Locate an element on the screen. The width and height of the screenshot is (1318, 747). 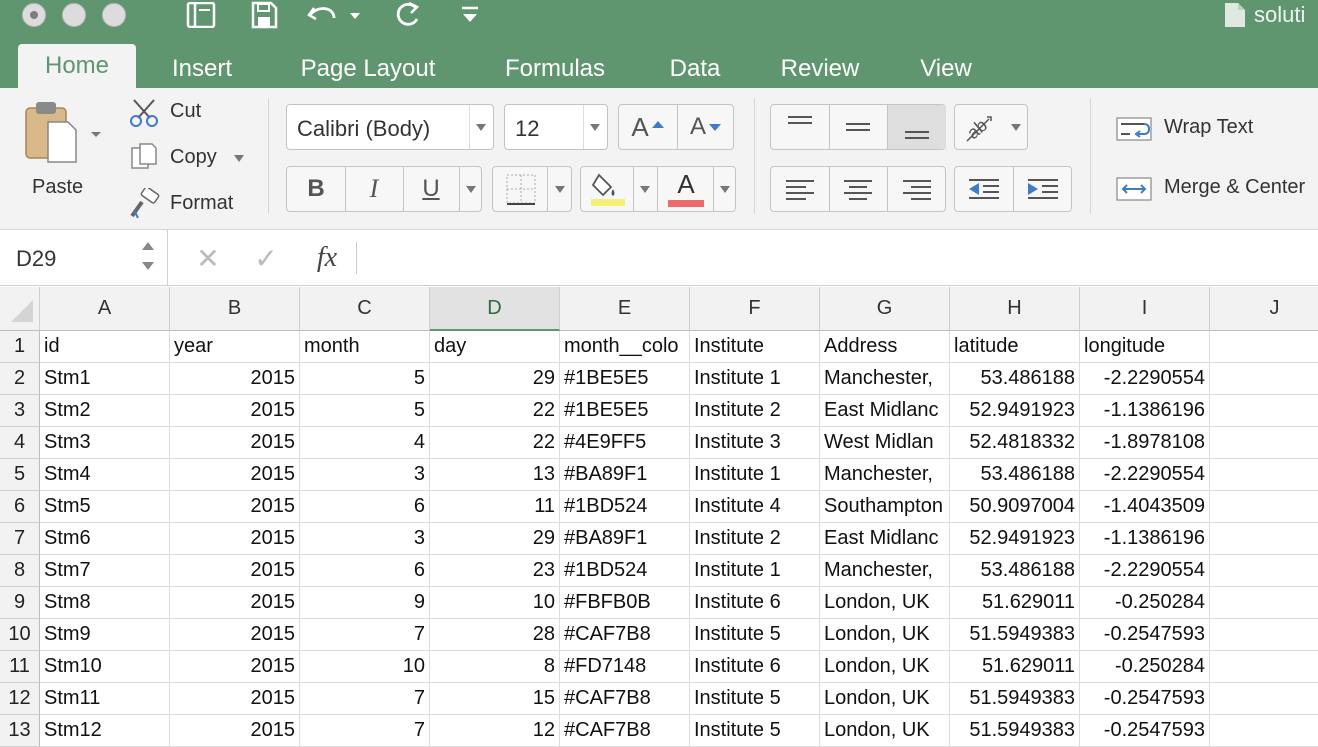
cell-j12 is located at coordinates (1264, 699).